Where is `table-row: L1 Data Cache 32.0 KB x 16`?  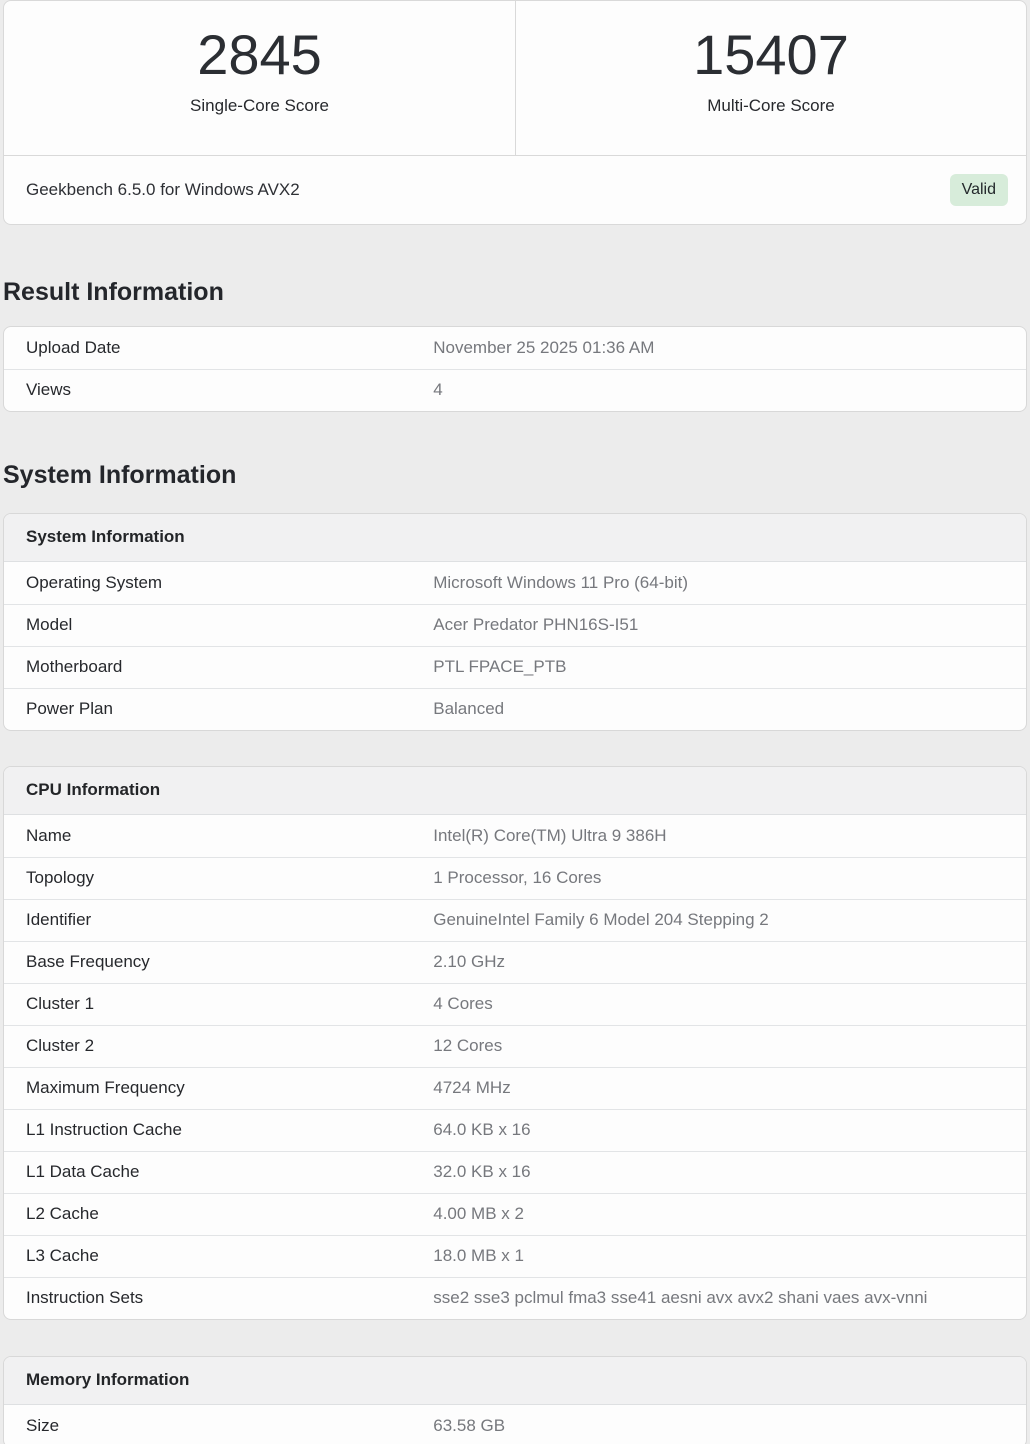
table-row: L1 Data Cache 32.0 KB x 16 is located at coordinates (515, 1171).